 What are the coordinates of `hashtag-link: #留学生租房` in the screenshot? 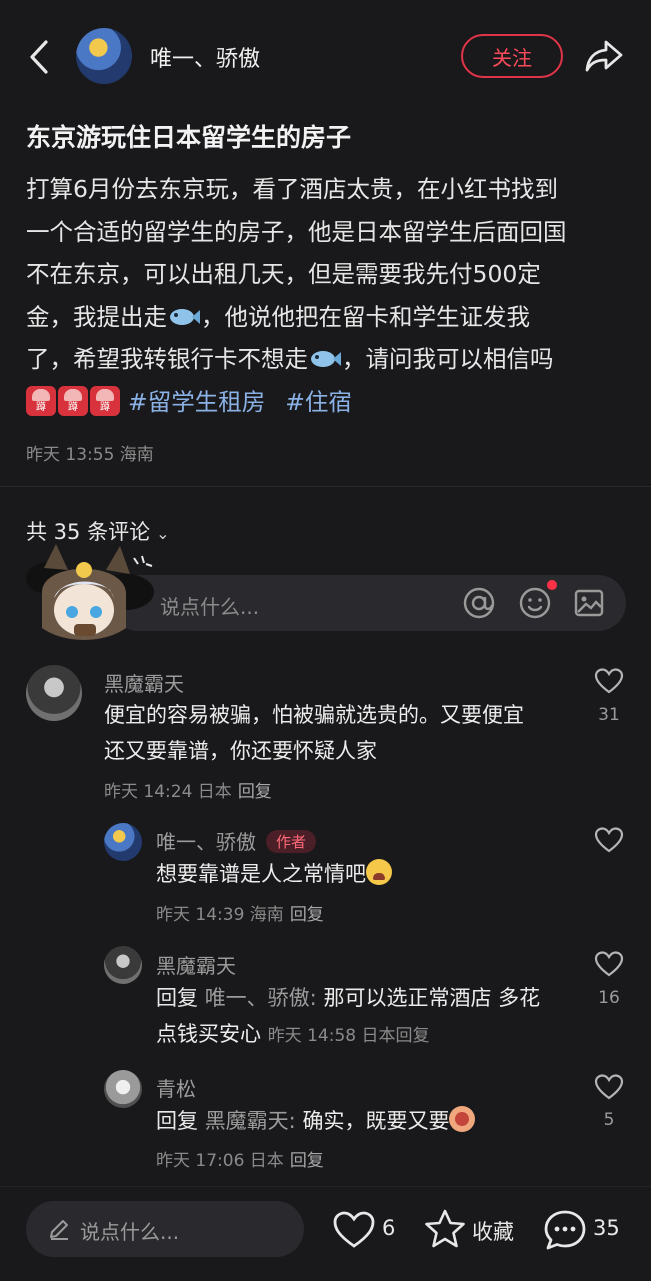 It's located at (196, 402).